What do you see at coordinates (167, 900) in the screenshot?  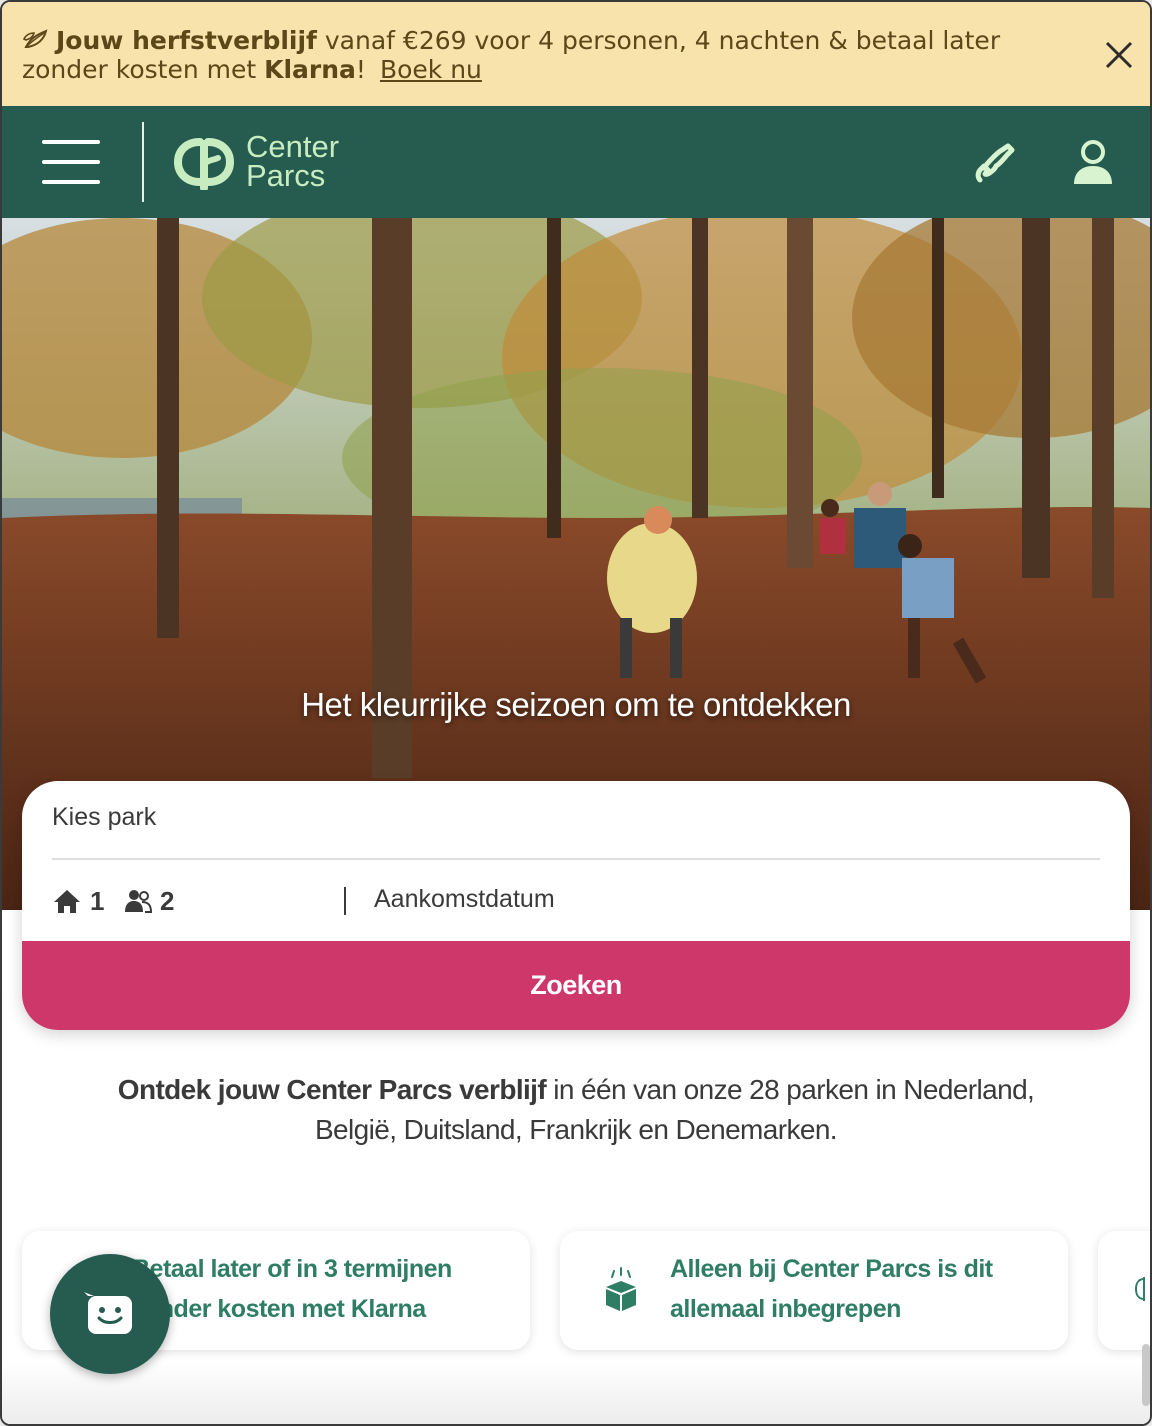 I see `person-count-value: 2` at bounding box center [167, 900].